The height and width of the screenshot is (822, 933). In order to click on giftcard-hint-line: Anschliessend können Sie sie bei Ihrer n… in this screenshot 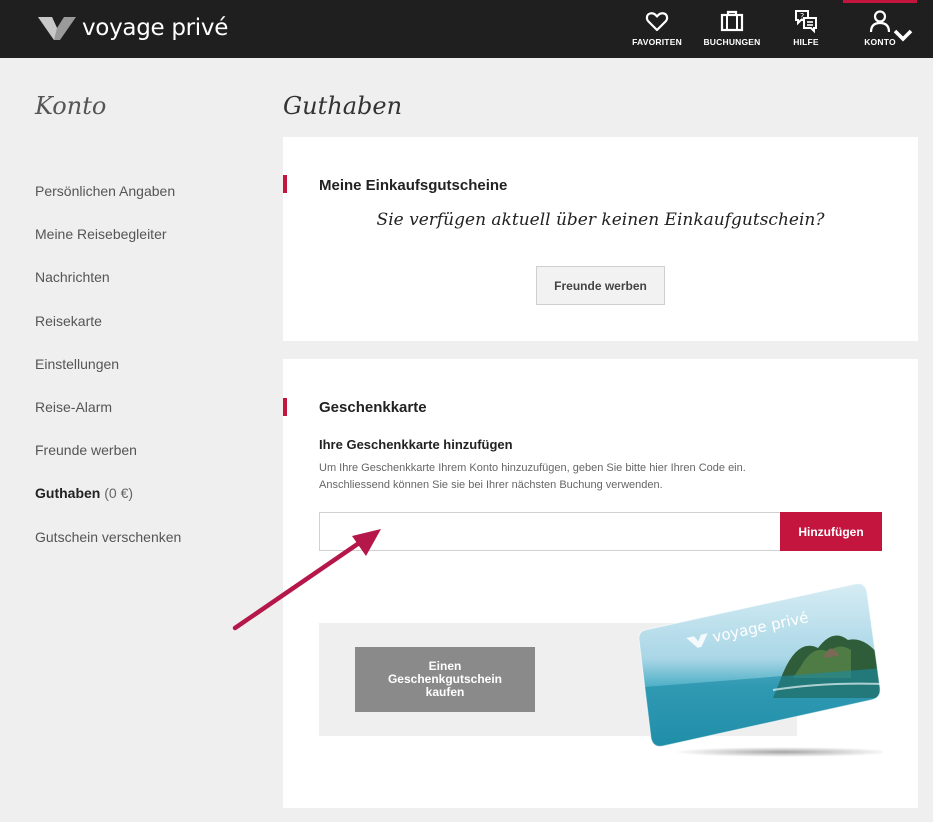, I will do `click(491, 485)`.